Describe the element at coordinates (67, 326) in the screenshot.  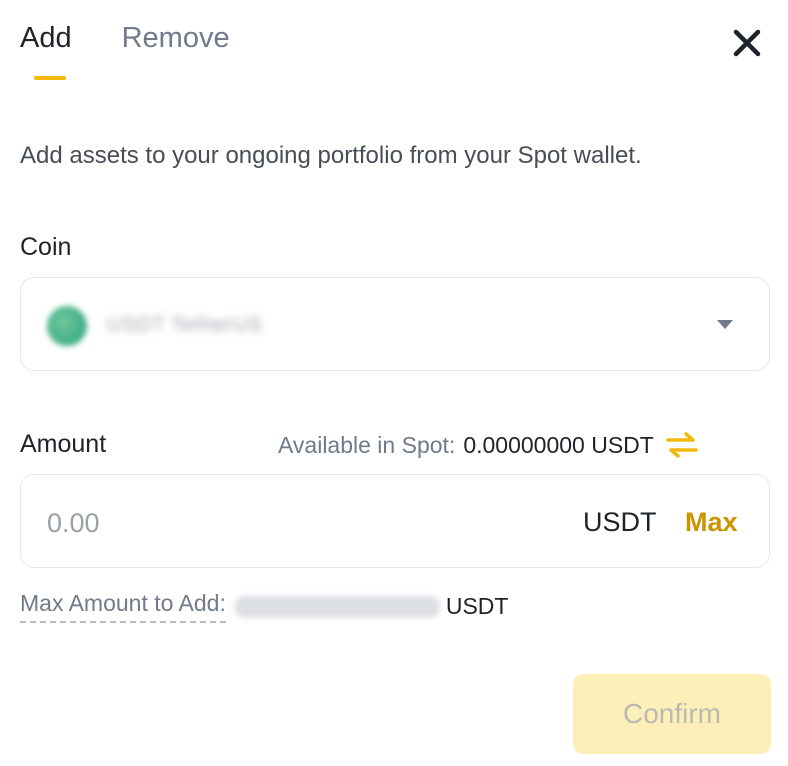
I see `coin-icon` at that location.